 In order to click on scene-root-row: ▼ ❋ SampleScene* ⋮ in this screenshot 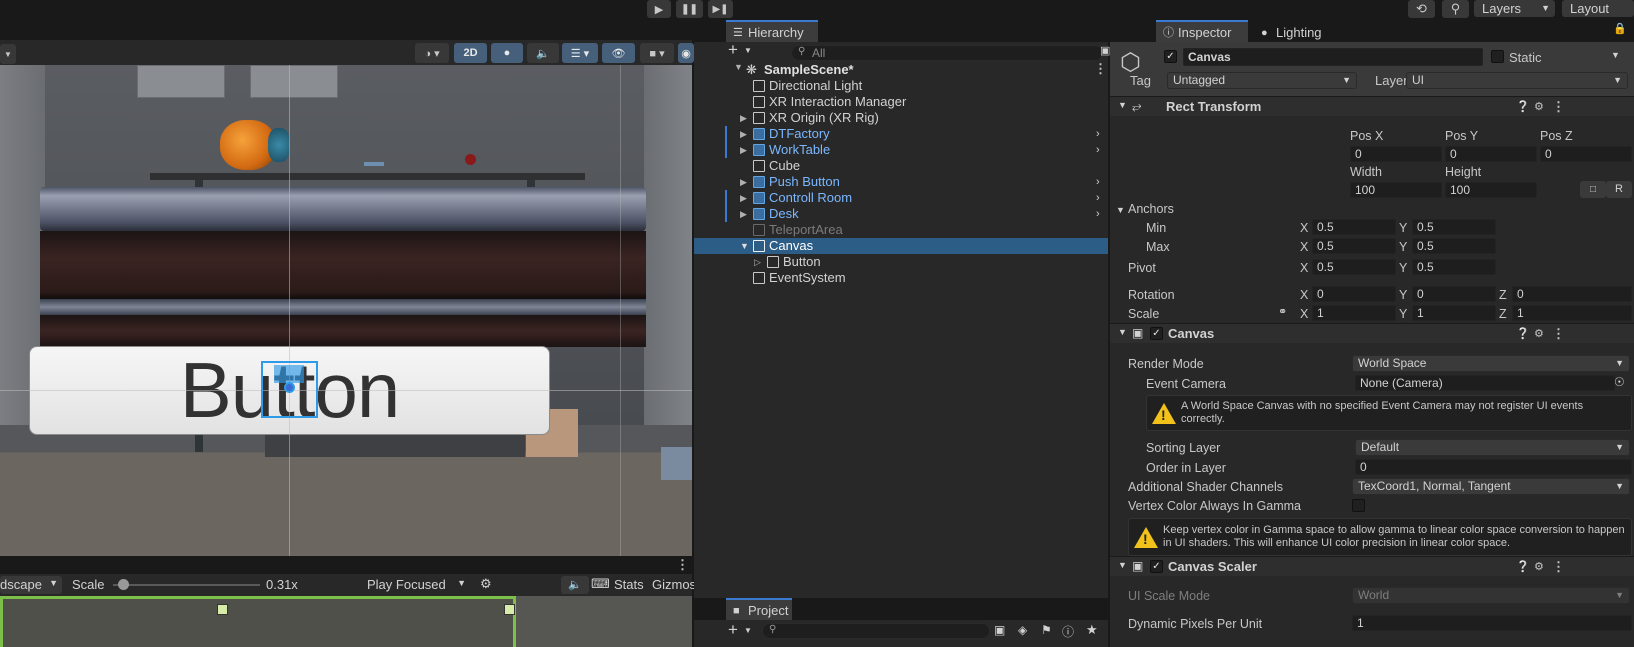, I will do `click(901, 69)`.